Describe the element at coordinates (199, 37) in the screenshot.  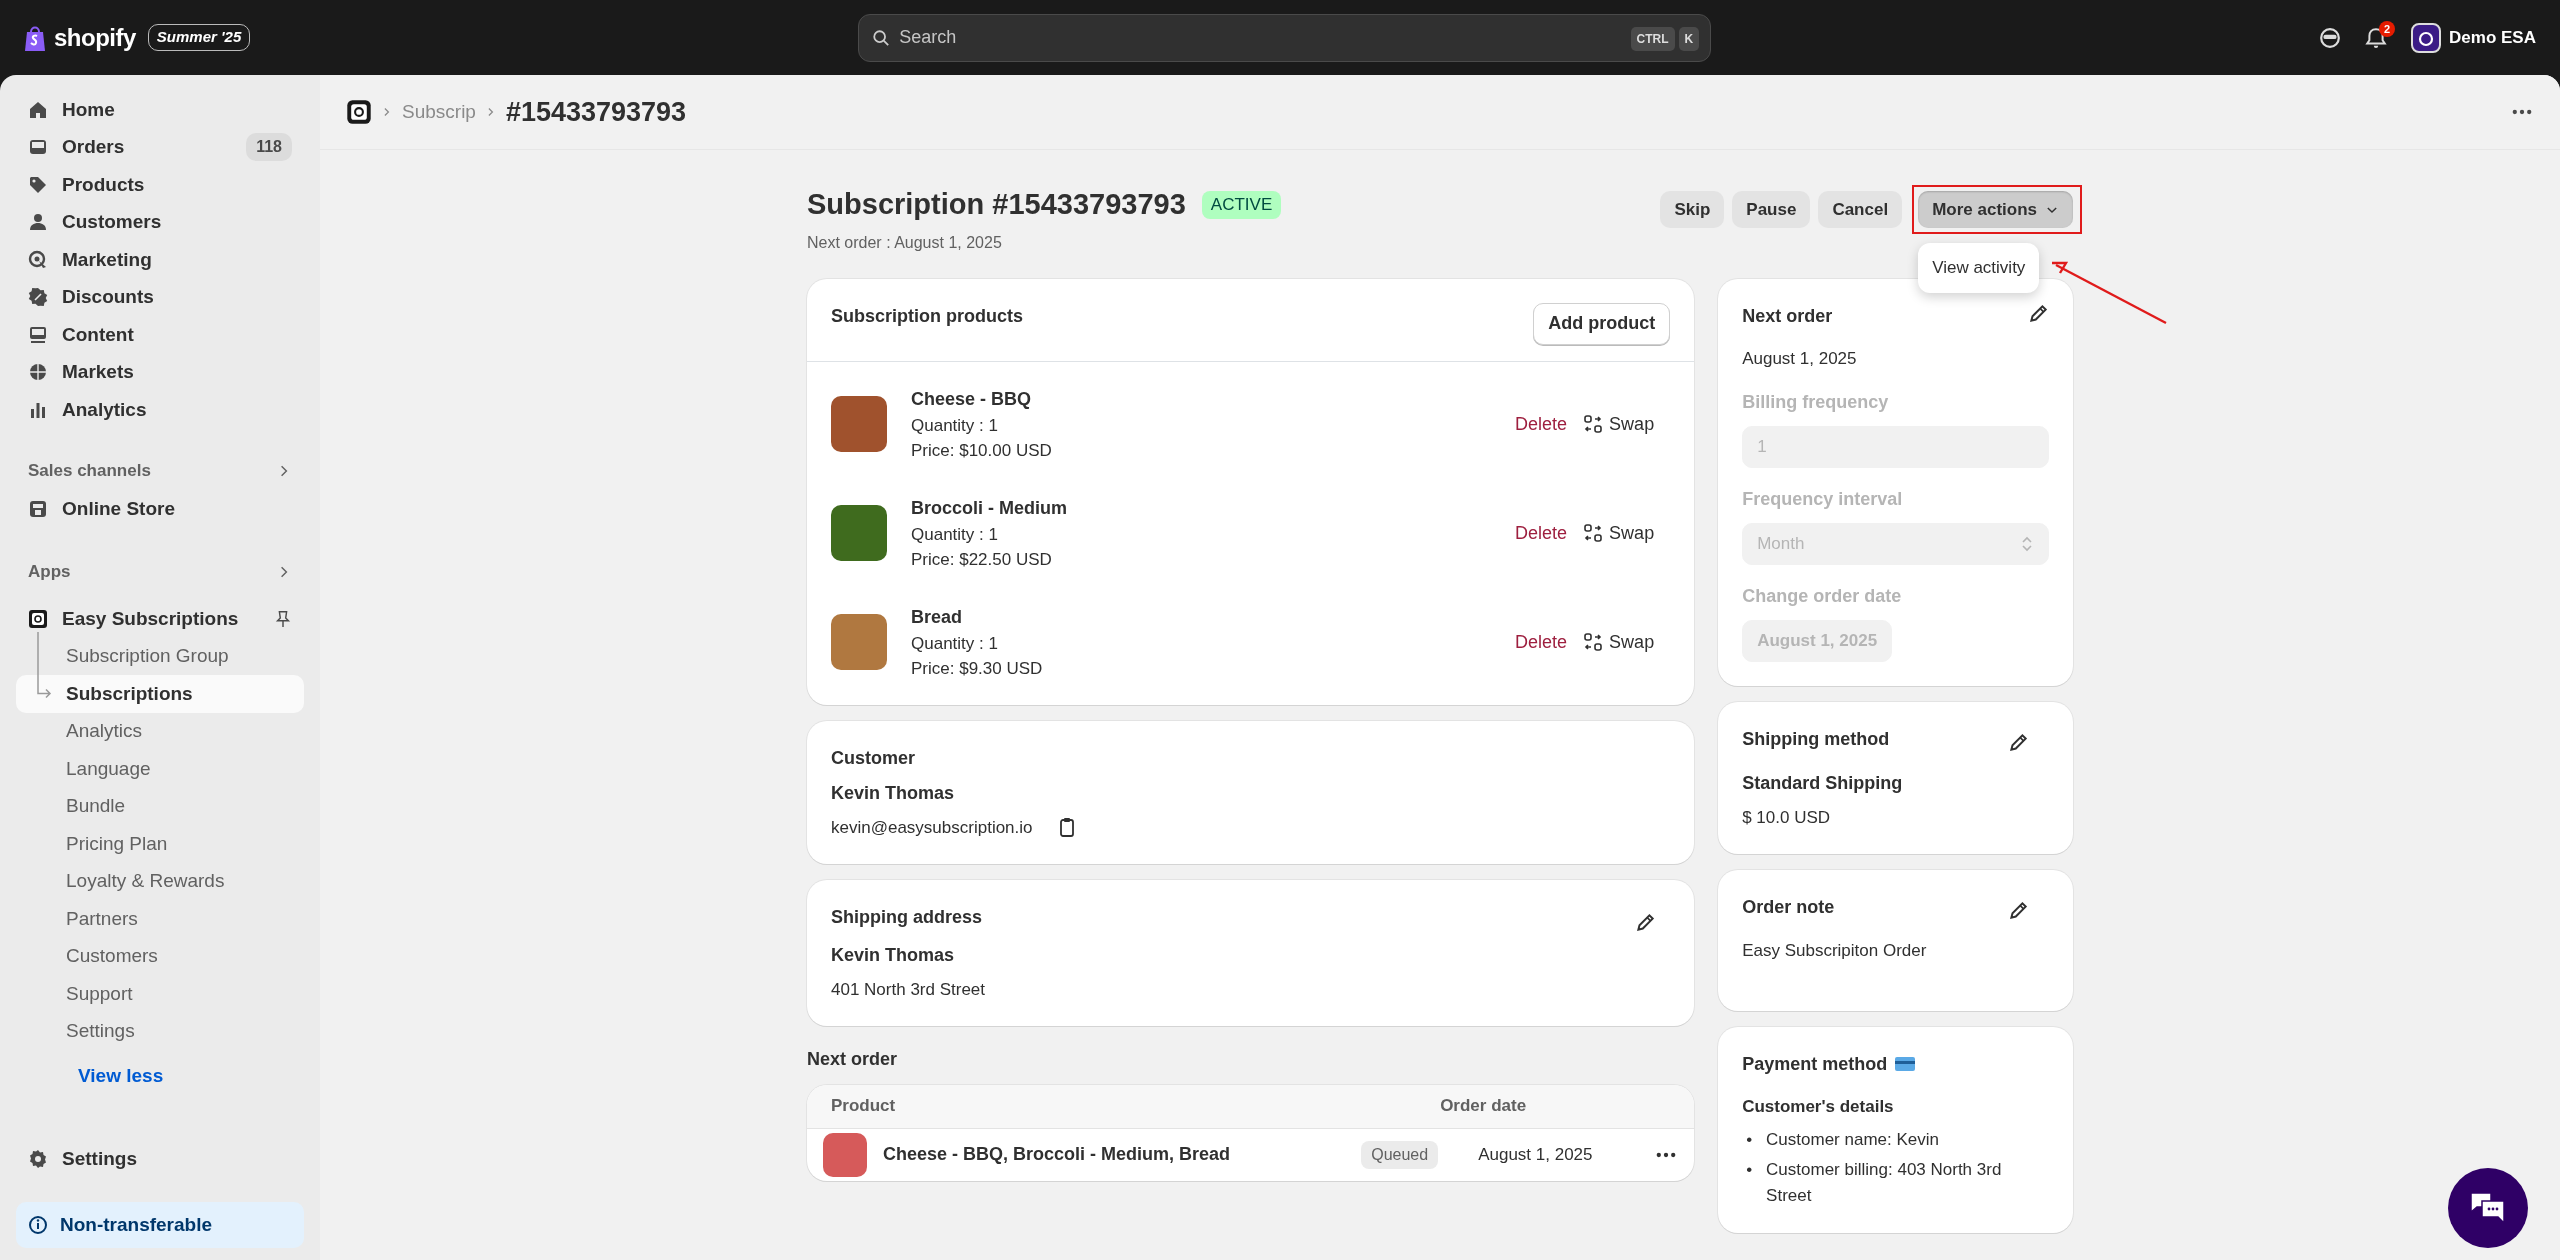
I see `edition-badge: Summer '25` at that location.